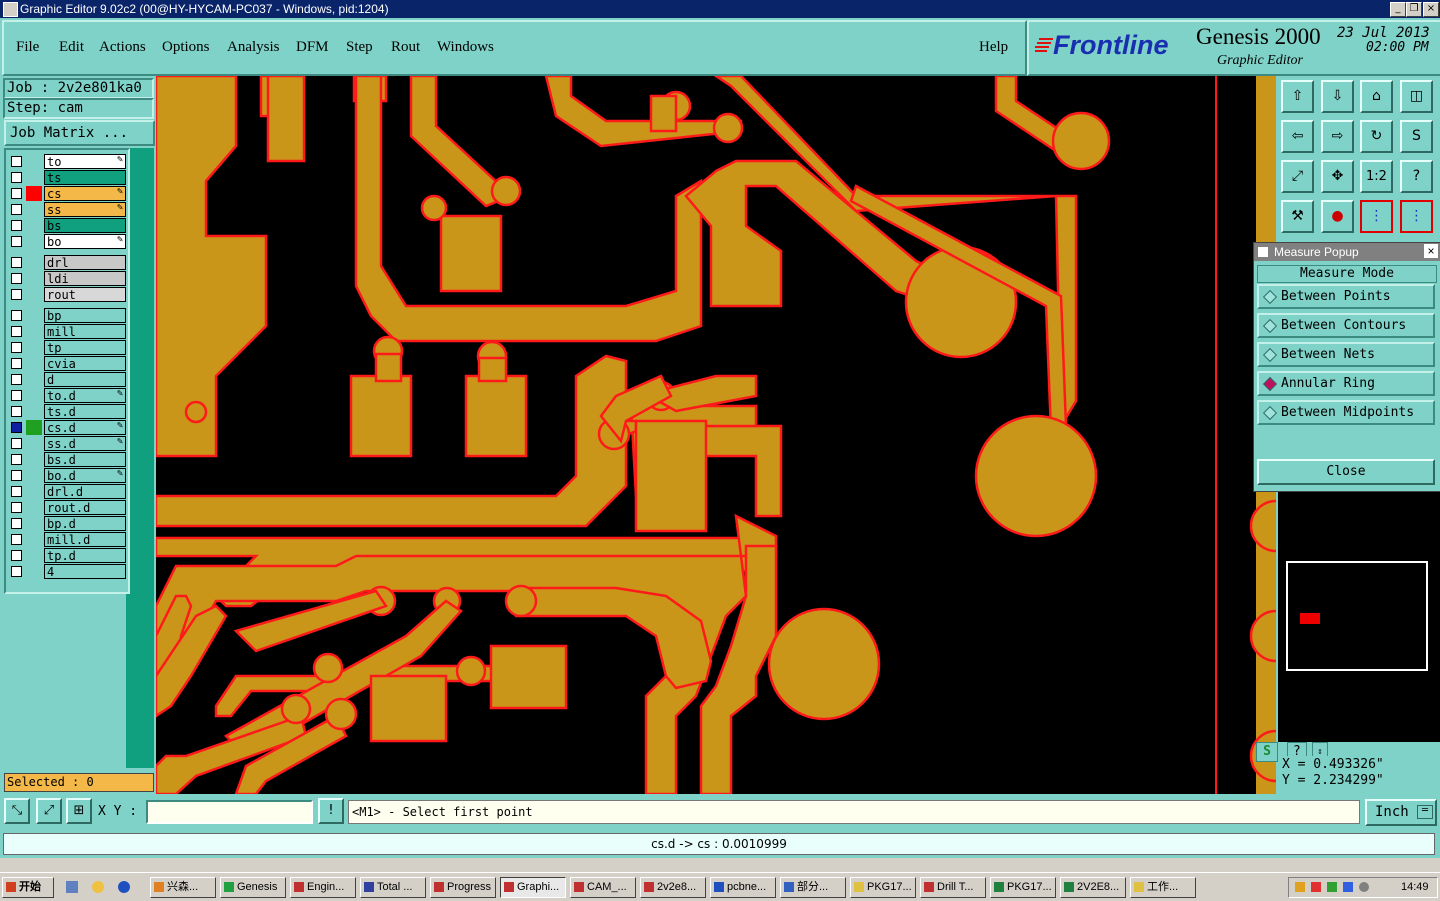  I want to click on move-right-icon: ⇨, so click(1337, 136).